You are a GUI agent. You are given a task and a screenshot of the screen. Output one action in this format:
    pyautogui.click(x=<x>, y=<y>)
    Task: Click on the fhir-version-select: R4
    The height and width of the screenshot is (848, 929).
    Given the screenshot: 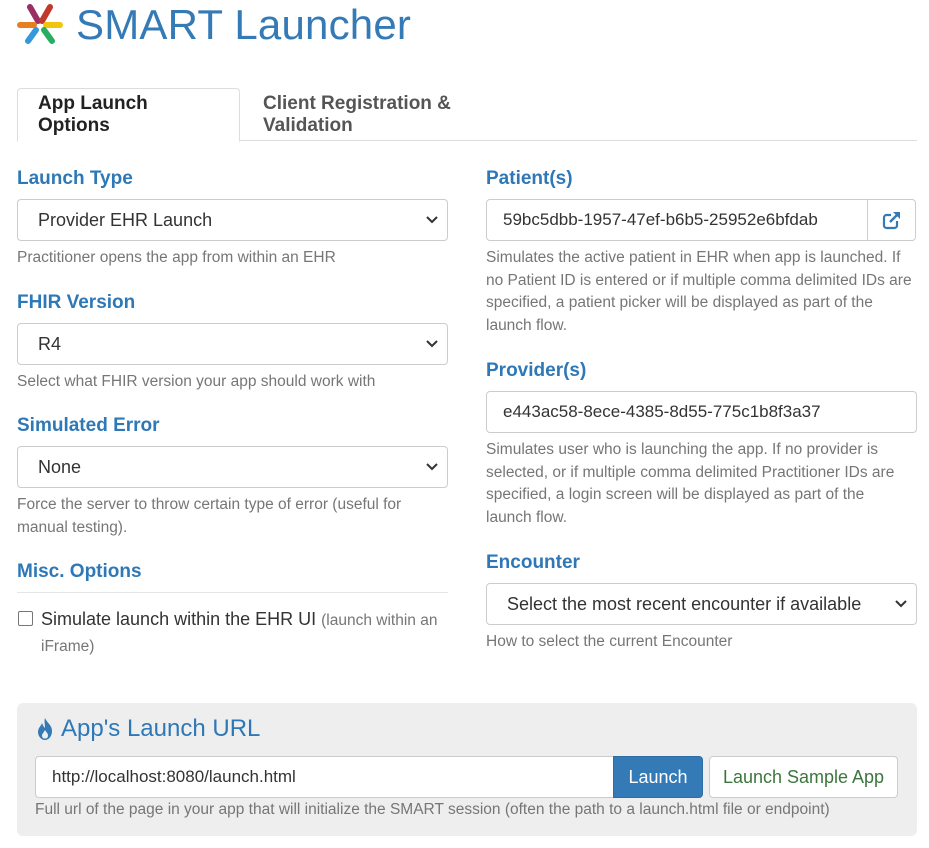 What is the action you would take?
    pyautogui.click(x=232, y=344)
    